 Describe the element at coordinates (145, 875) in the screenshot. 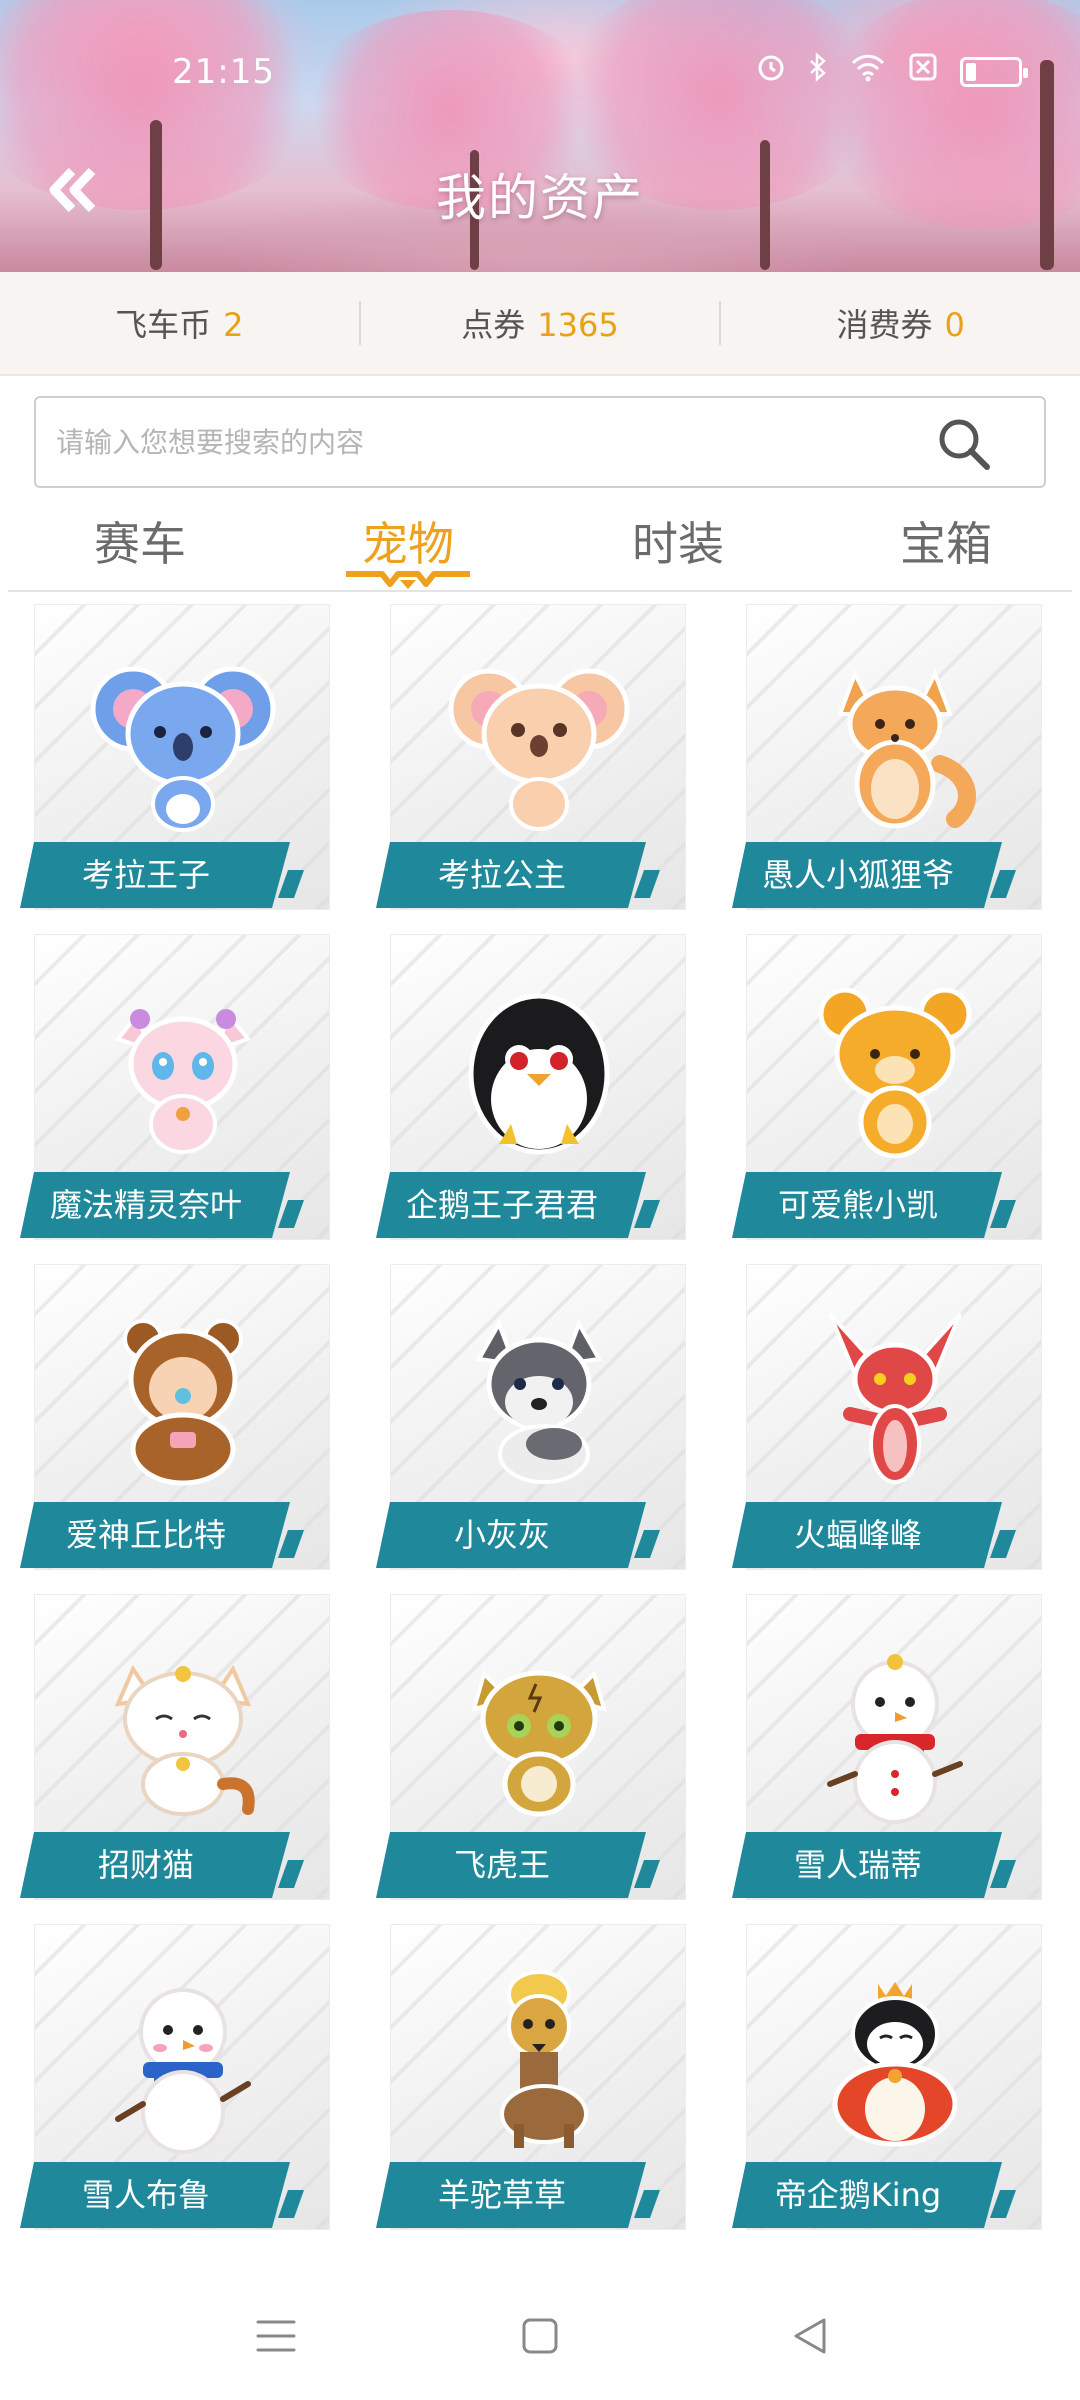

I see `pet-name: 考拉王子` at that location.